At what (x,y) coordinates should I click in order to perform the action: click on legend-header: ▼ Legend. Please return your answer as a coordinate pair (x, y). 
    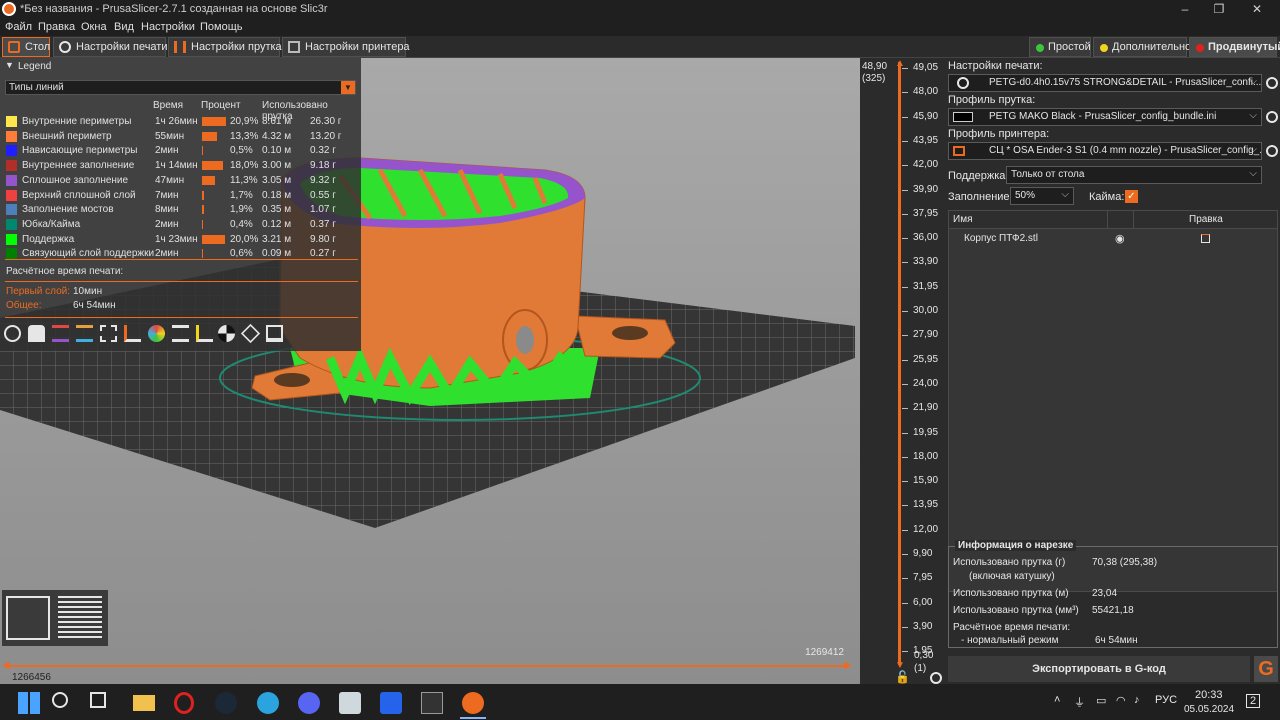
    Looking at the image, I should click on (180, 67).